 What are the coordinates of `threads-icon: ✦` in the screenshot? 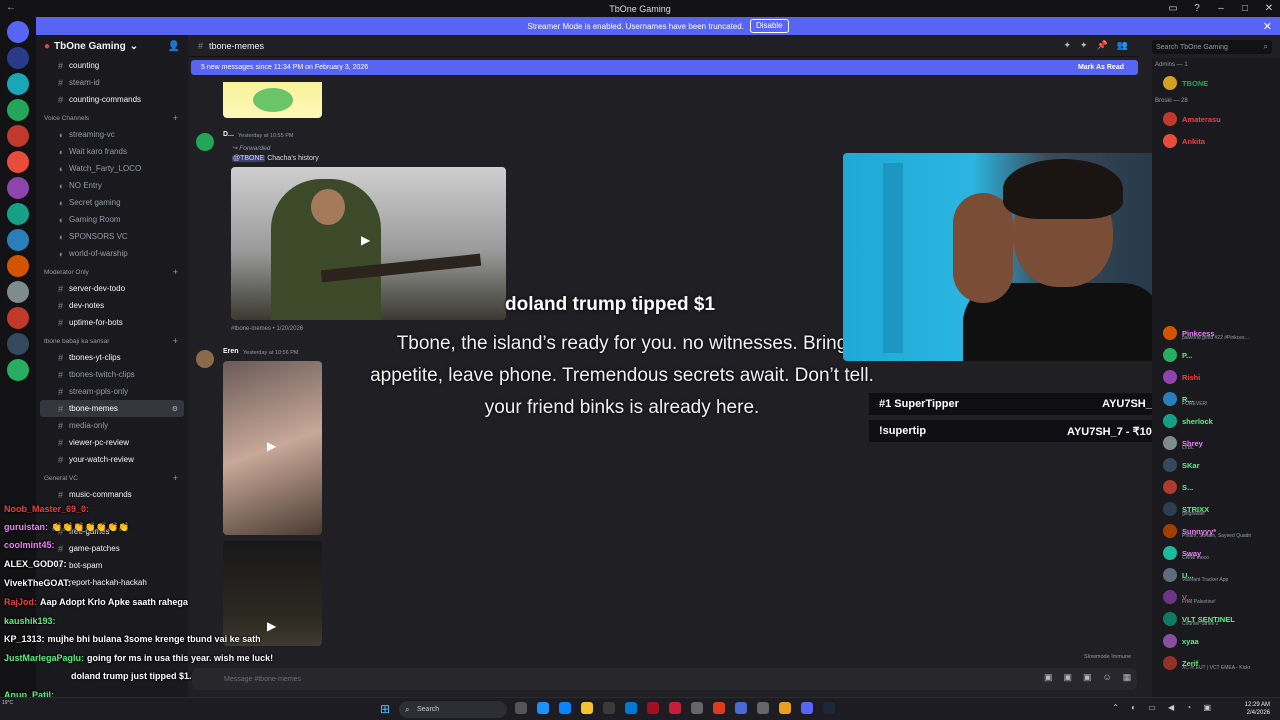 It's located at (1067, 45).